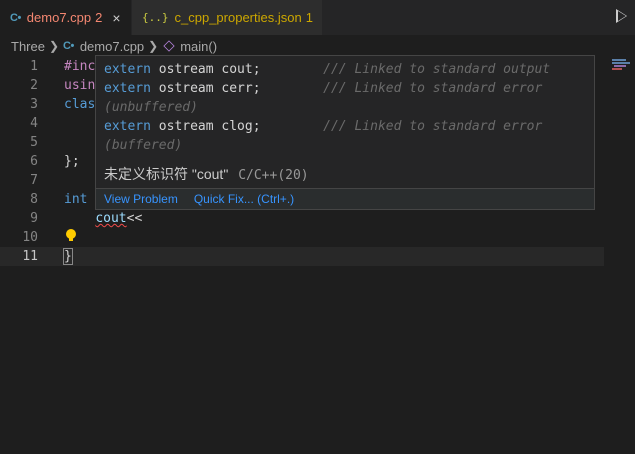 The height and width of the screenshot is (454, 635). Describe the element at coordinates (317, 46) in the screenshot. I see `breadcrumb: Three ❯ C• demo7.cpp ❯ main()` at that location.